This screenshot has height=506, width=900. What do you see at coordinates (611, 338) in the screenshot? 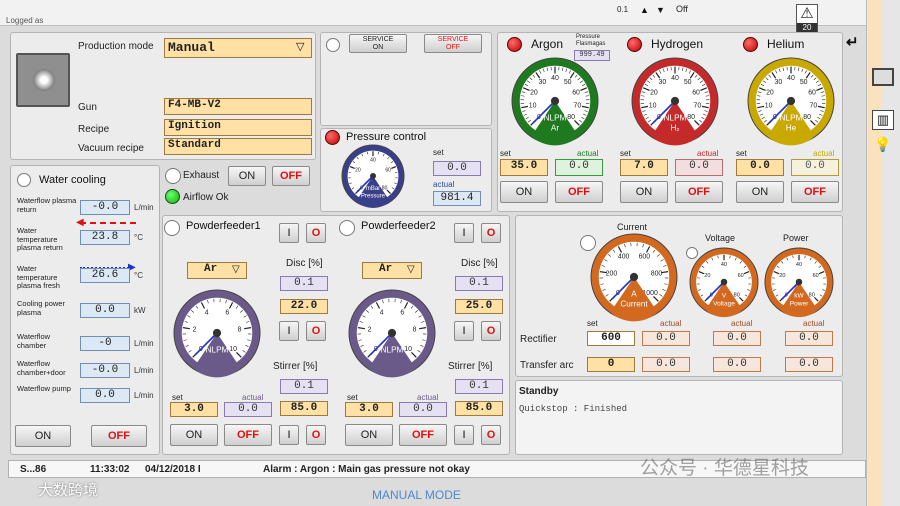
I see `rectifier-set-input: 600` at bounding box center [611, 338].